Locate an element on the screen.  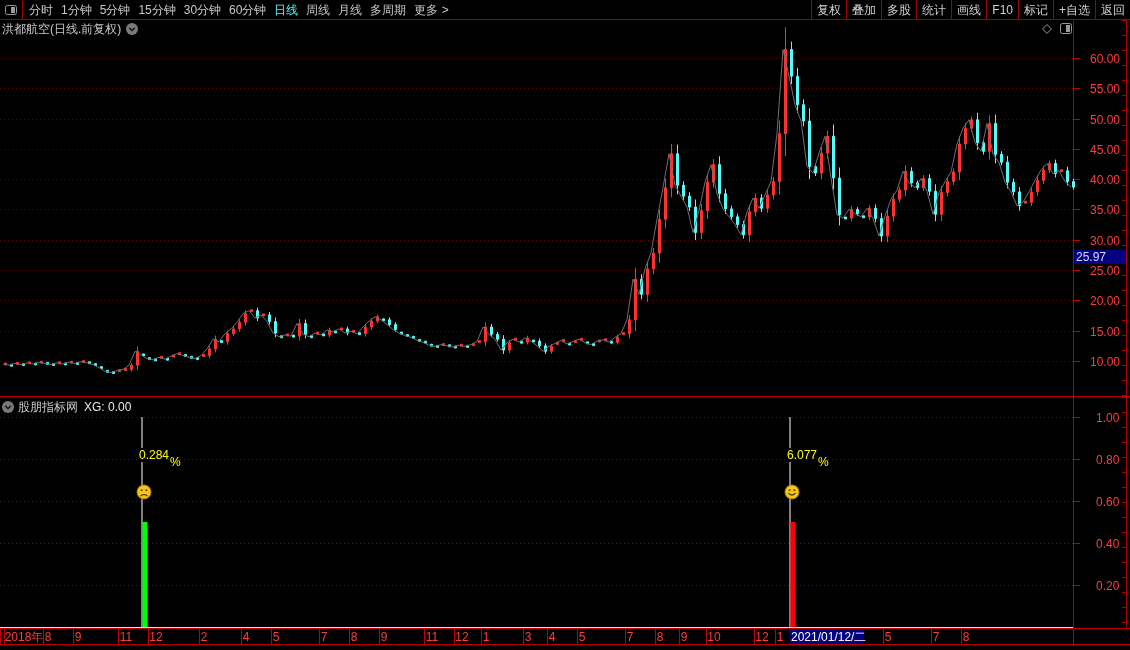
toolbar-button: 统计 is located at coordinates (934, 9).